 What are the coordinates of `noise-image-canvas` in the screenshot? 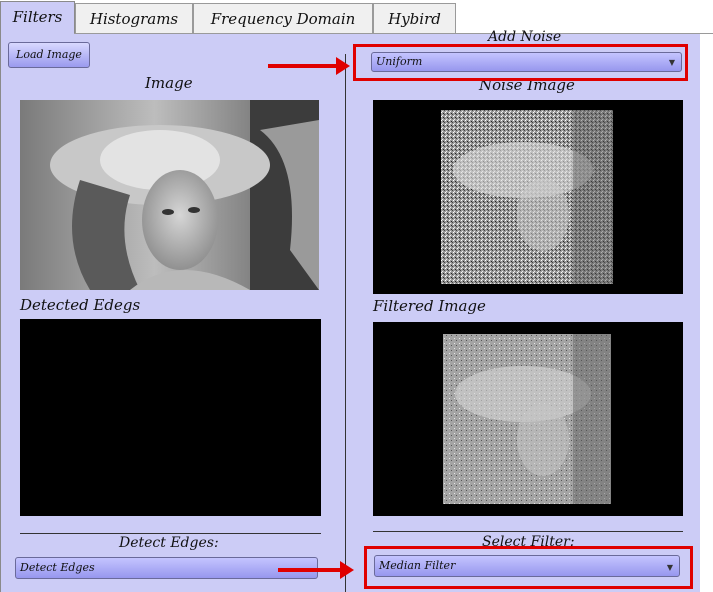 It's located at (528, 197).